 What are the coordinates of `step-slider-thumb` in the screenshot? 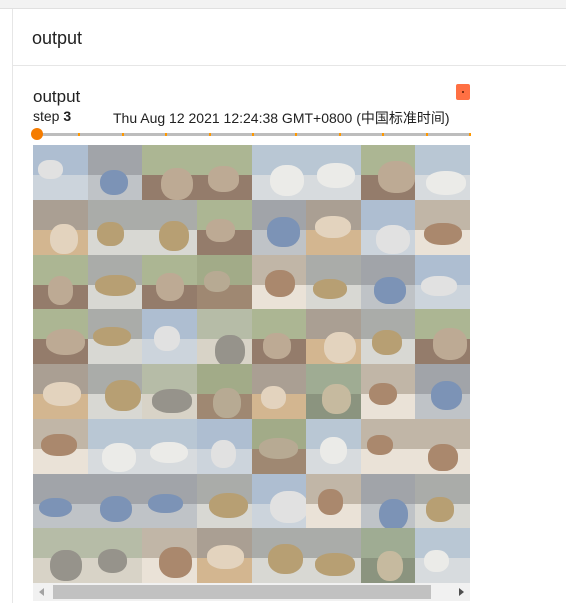 It's located at (37, 134).